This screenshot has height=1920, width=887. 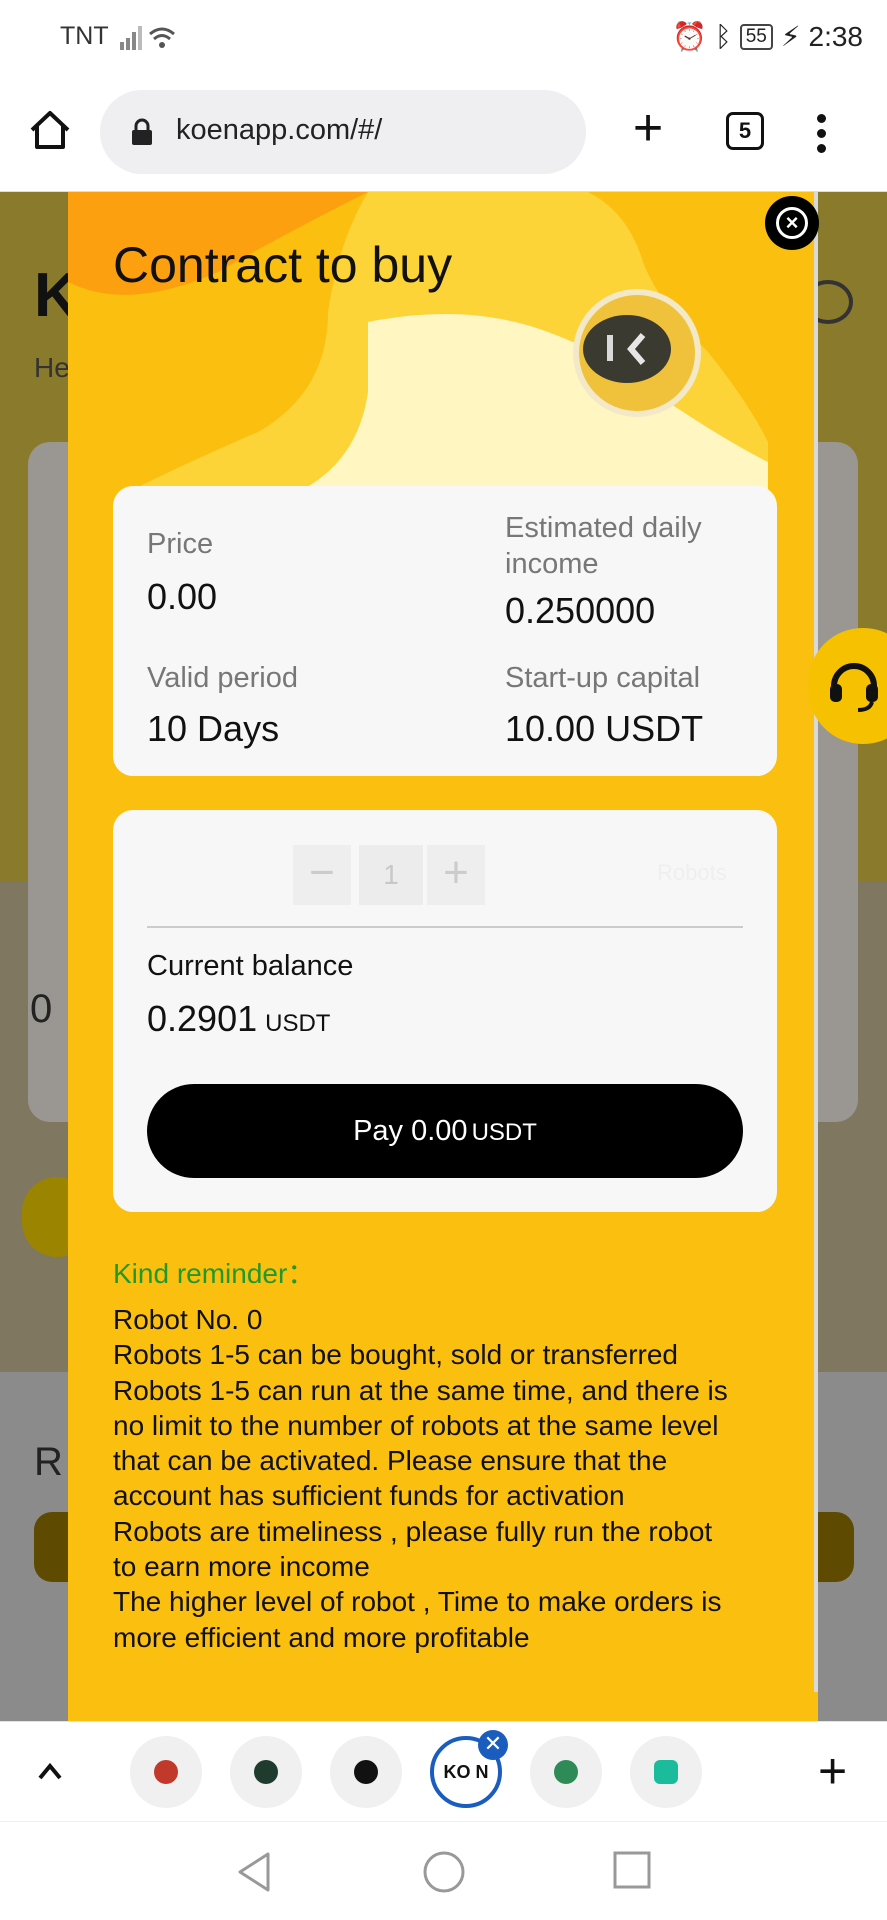 I want to click on current-balance-value: 0.2901 USDT, so click(x=238, y=1019).